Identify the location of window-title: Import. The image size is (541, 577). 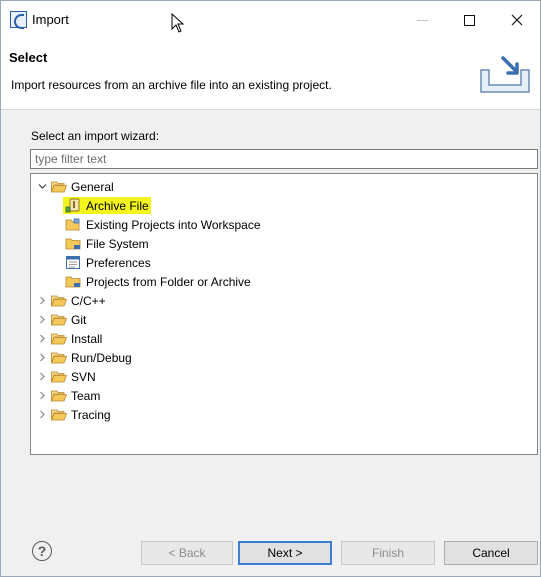
(50, 19).